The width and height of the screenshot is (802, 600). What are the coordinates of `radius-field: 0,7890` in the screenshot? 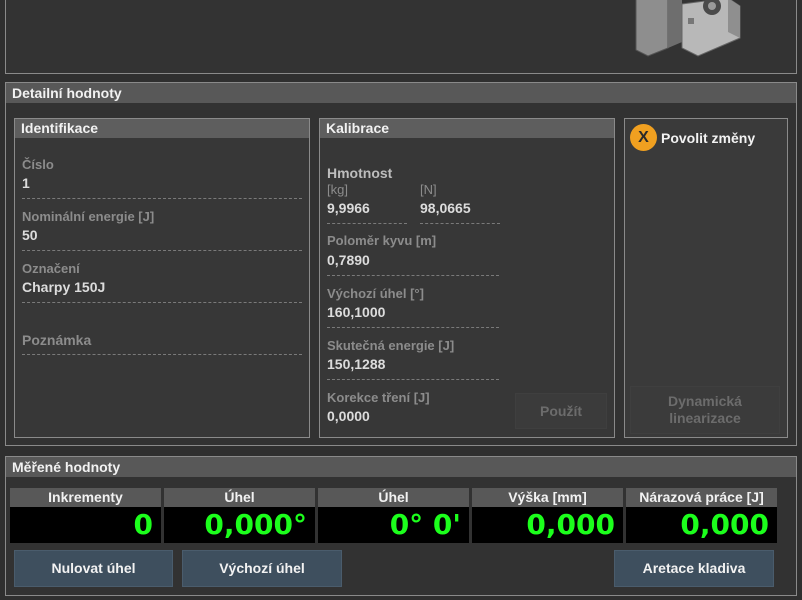 It's located at (413, 264).